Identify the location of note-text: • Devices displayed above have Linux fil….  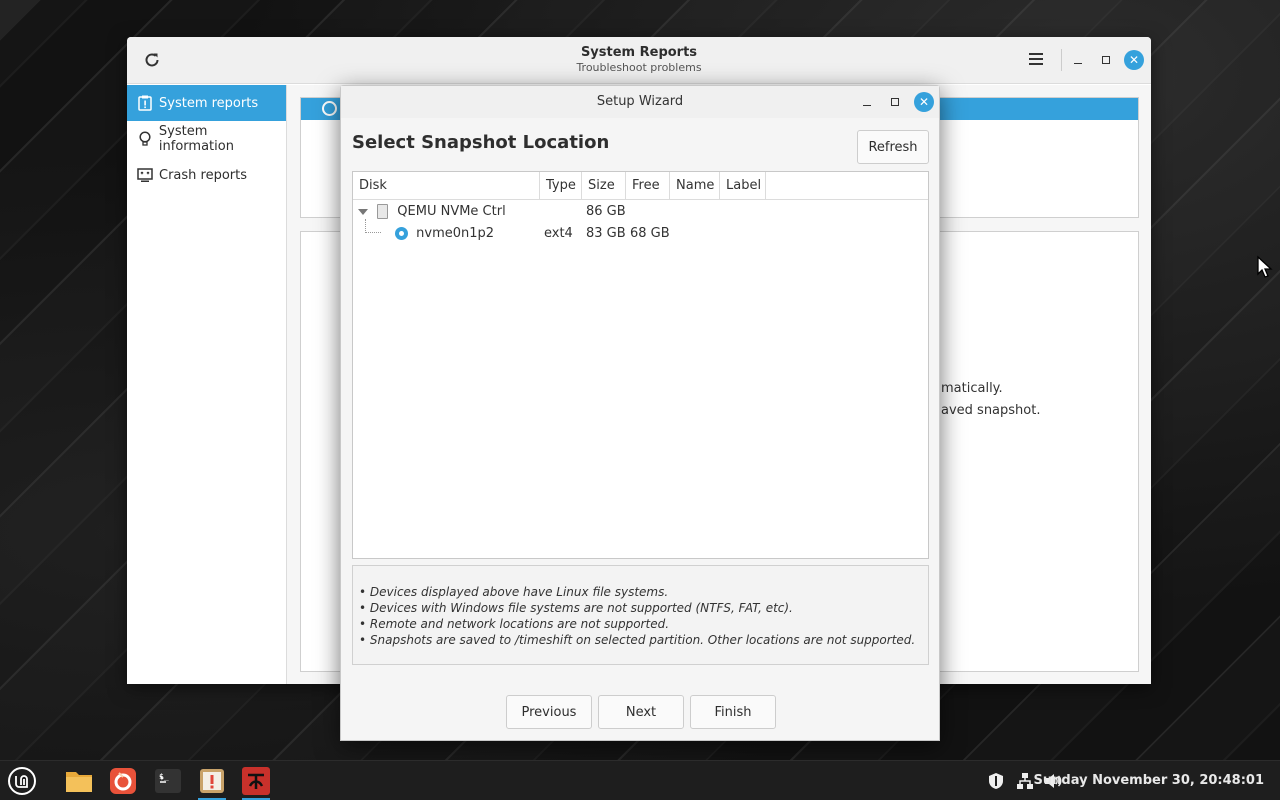
(514, 592).